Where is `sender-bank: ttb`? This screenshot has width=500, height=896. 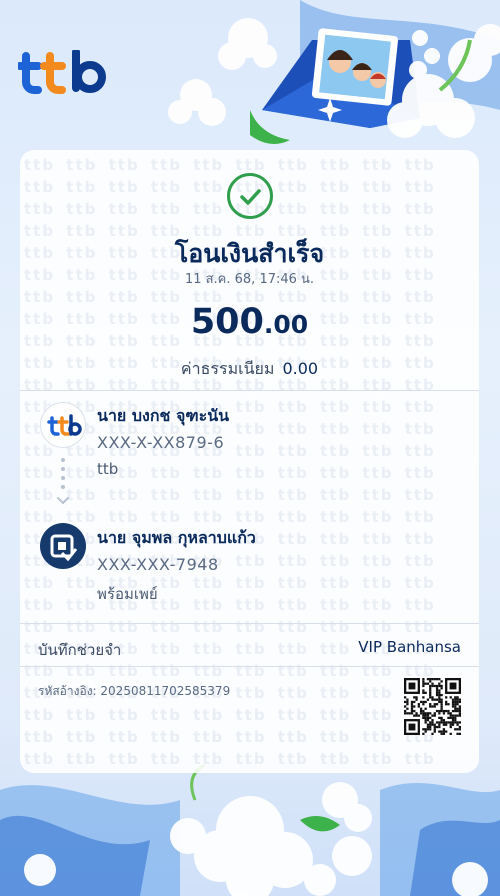
sender-bank: ttb is located at coordinates (108, 469).